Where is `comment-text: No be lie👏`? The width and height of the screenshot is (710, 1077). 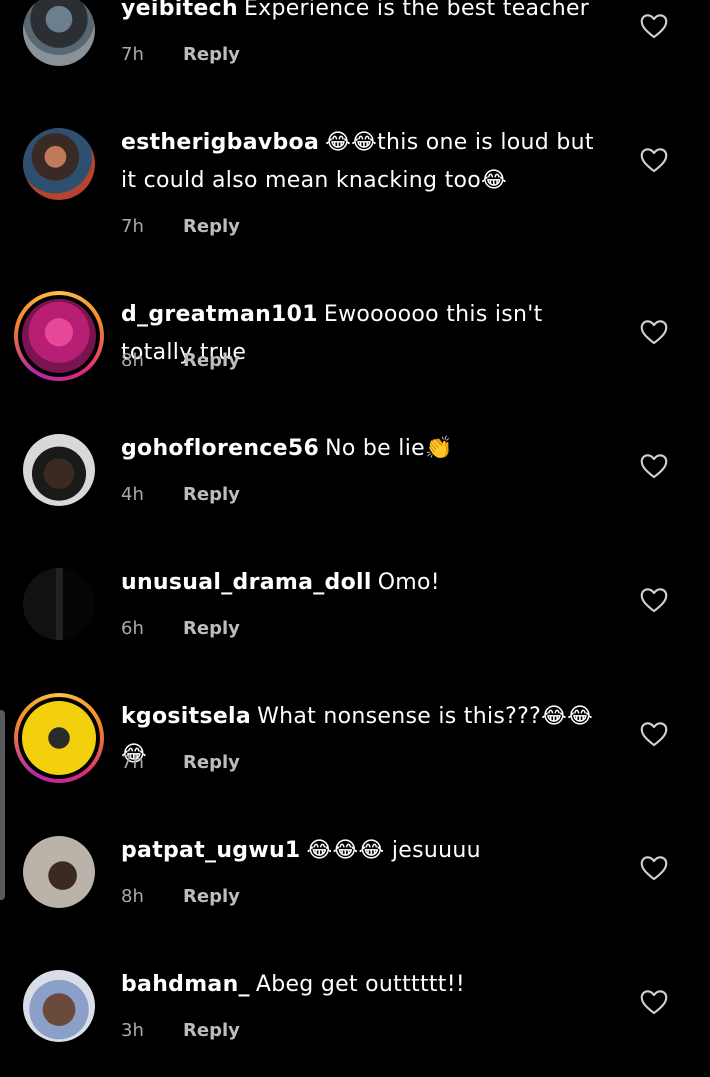 comment-text: No be lie👏 is located at coordinates (389, 448).